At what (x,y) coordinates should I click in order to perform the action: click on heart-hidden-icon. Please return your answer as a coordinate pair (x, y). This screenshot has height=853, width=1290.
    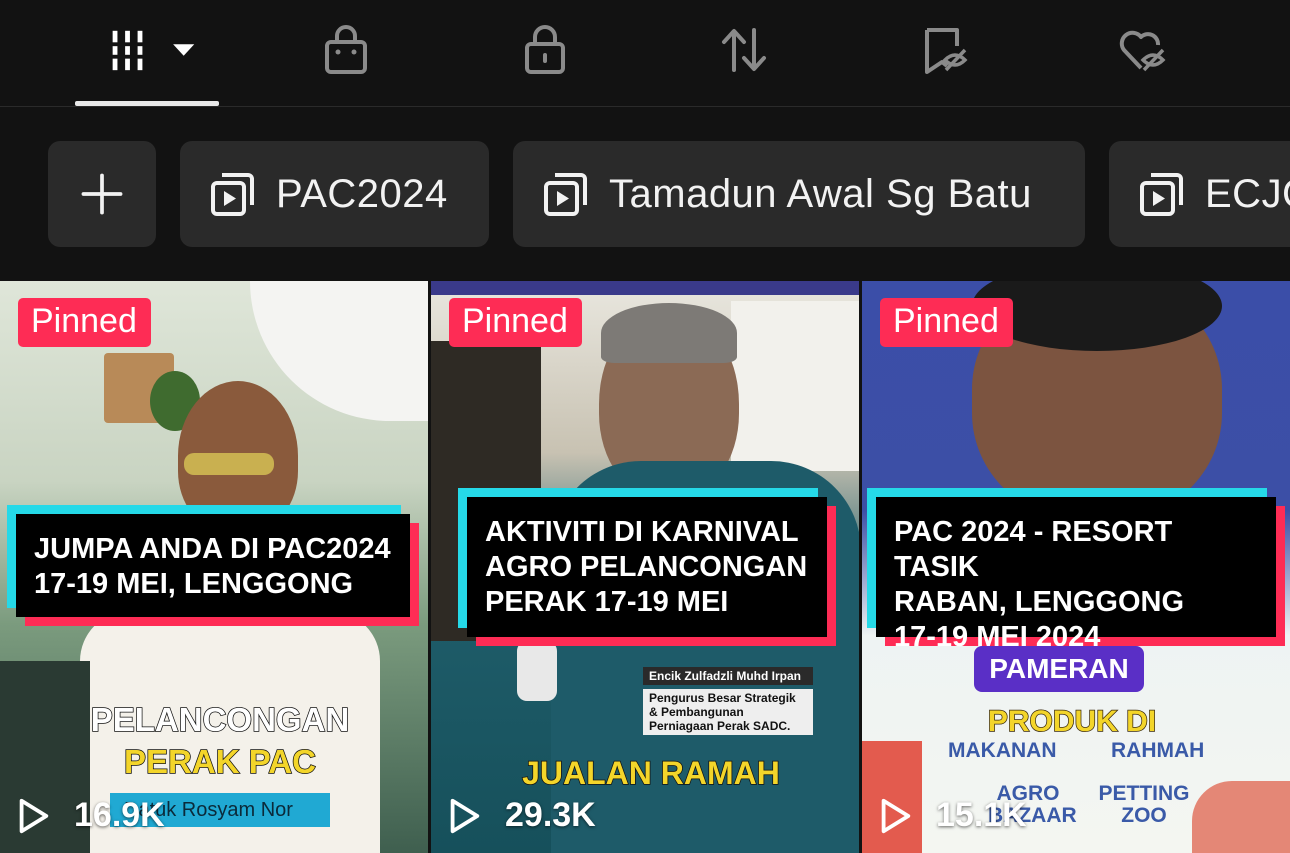
    Looking at the image, I should click on (1142, 51).